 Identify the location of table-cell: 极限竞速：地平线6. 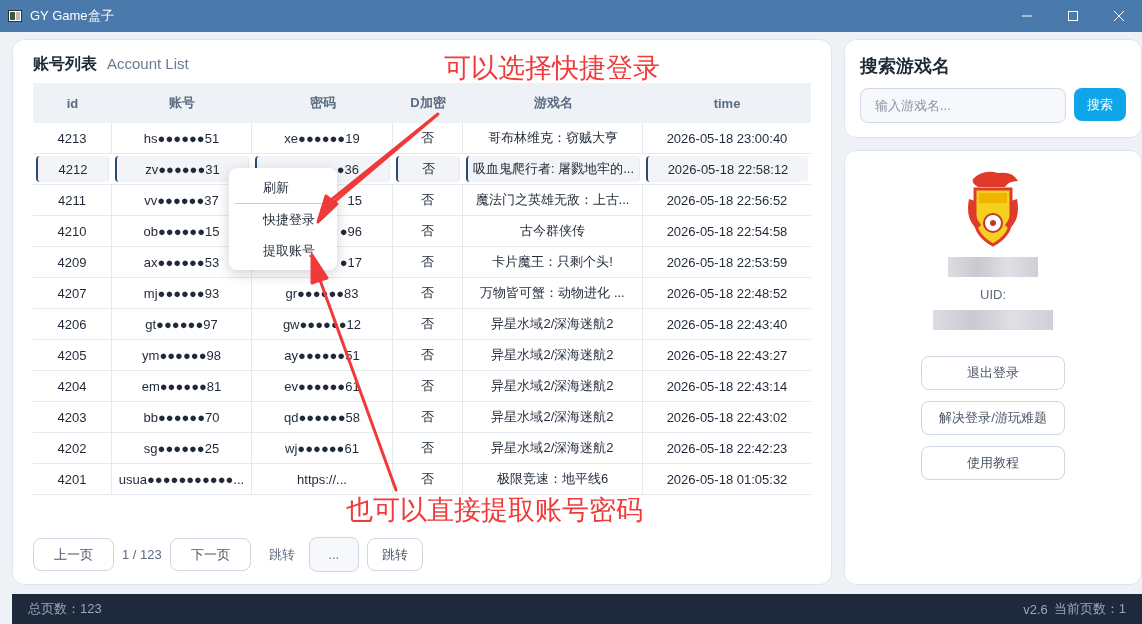
(553, 479).